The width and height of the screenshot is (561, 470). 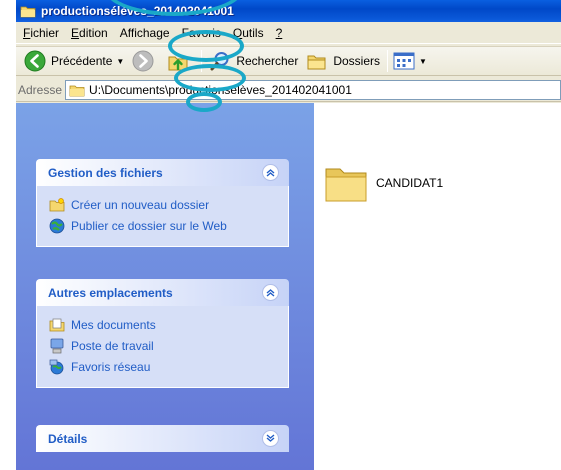 What do you see at coordinates (163, 366) in the screenshot?
I see `place-network: Favoris réseau` at bounding box center [163, 366].